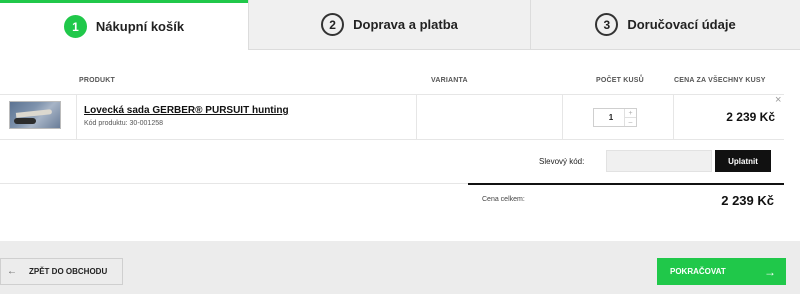 Image resolution: width=800 pixels, height=294 pixels. I want to click on column-header-quantity: POČET KUSŮ, so click(620, 80).